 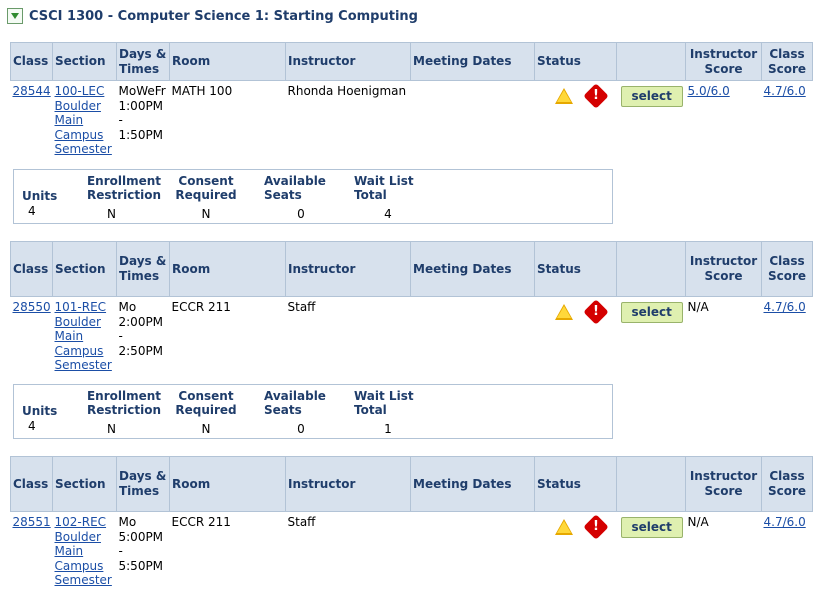 What do you see at coordinates (141, 544) in the screenshot?
I see `days-times: Mo 5:00PM -5:50PM` at bounding box center [141, 544].